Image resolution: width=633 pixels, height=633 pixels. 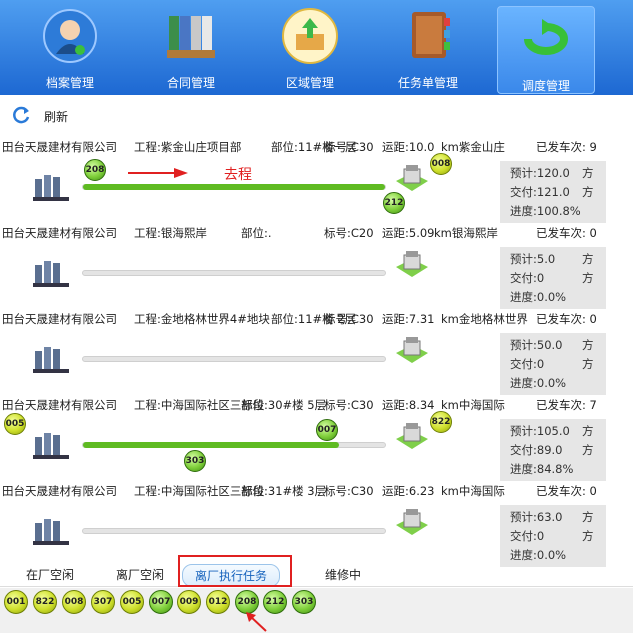 I want to click on vehicle-chip: 009, so click(x=189, y=602).